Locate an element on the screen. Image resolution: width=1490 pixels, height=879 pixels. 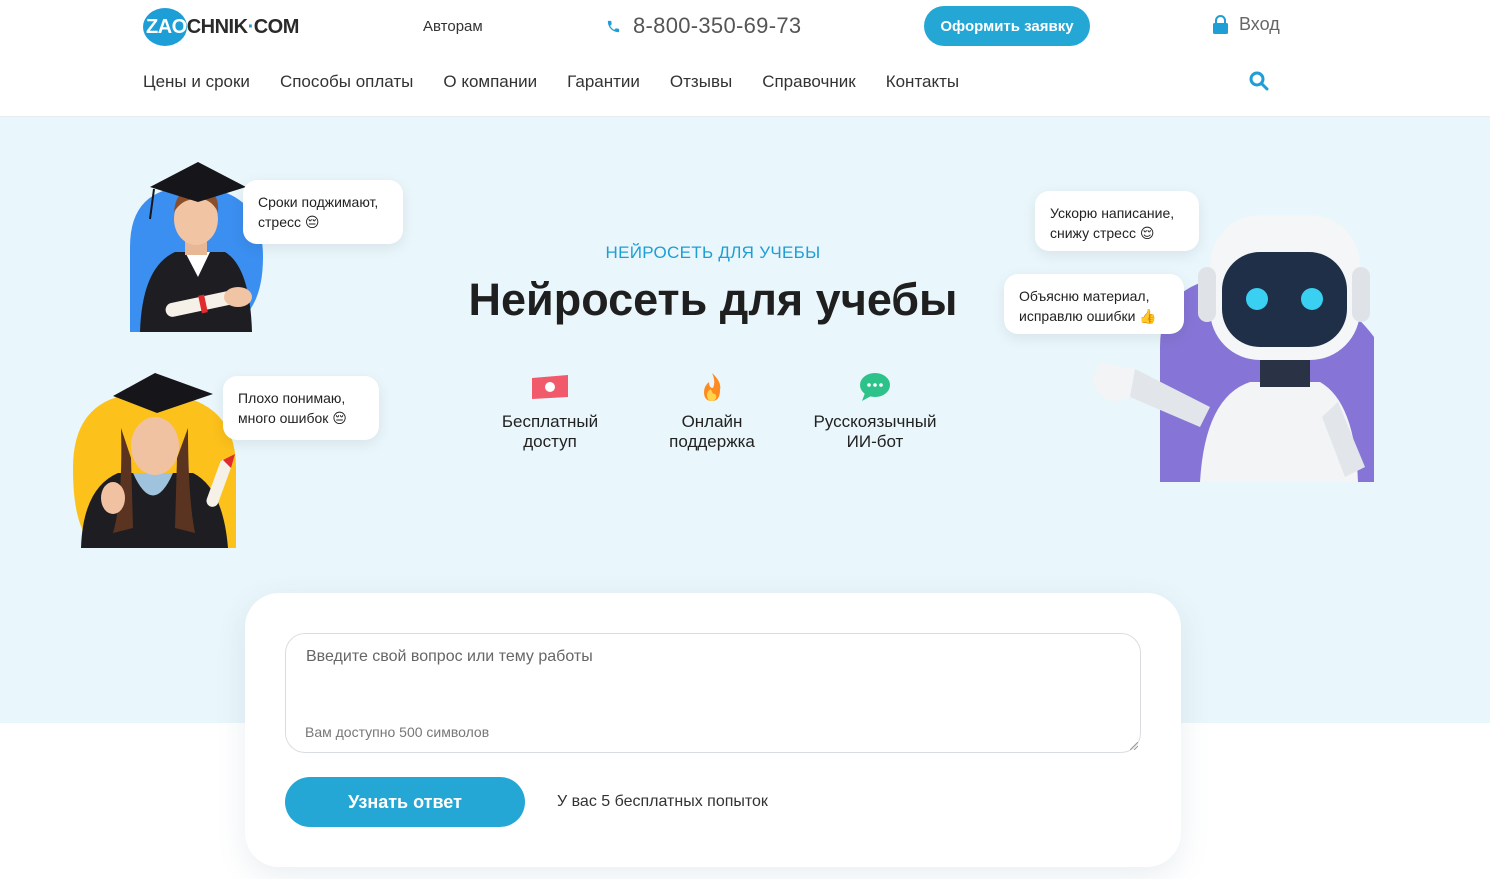
lock-icon is located at coordinates (1220, 24).